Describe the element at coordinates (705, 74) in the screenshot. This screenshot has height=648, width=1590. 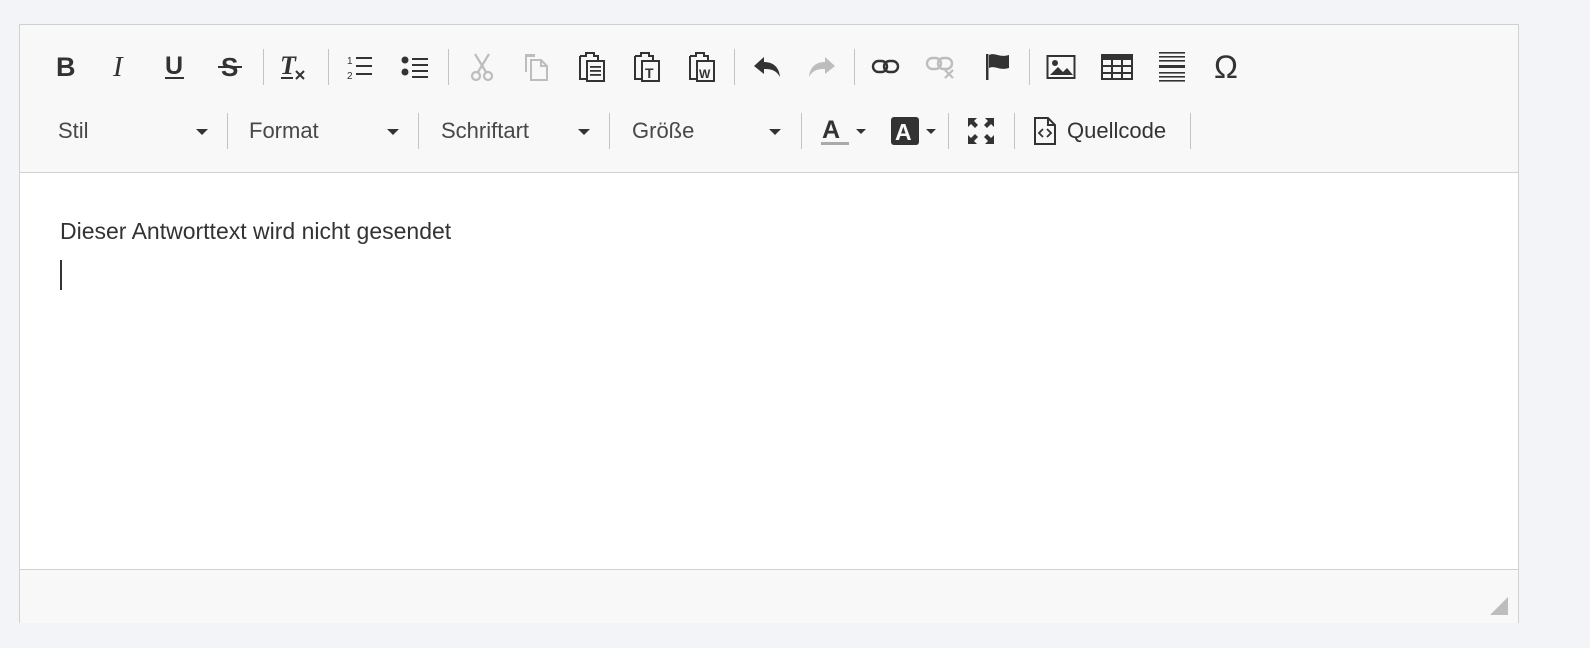
I see `svg-text: W` at that location.